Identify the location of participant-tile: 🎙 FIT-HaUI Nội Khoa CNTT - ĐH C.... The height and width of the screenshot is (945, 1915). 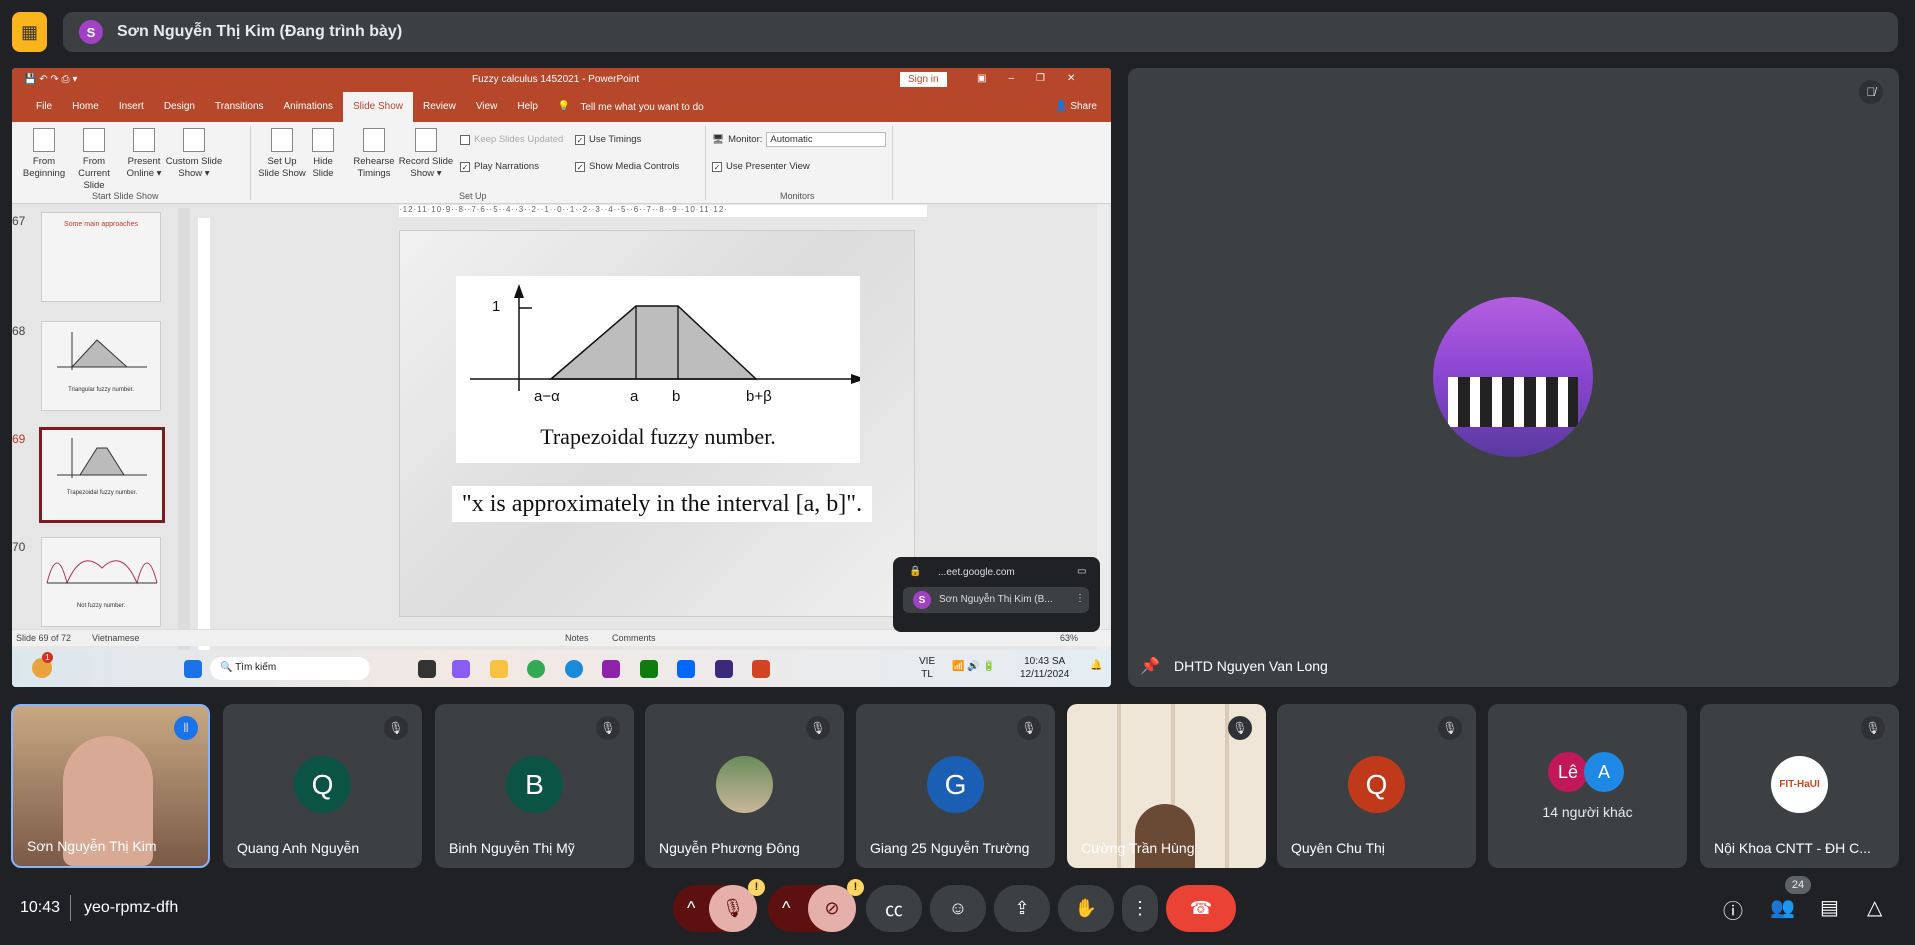
(1799, 786).